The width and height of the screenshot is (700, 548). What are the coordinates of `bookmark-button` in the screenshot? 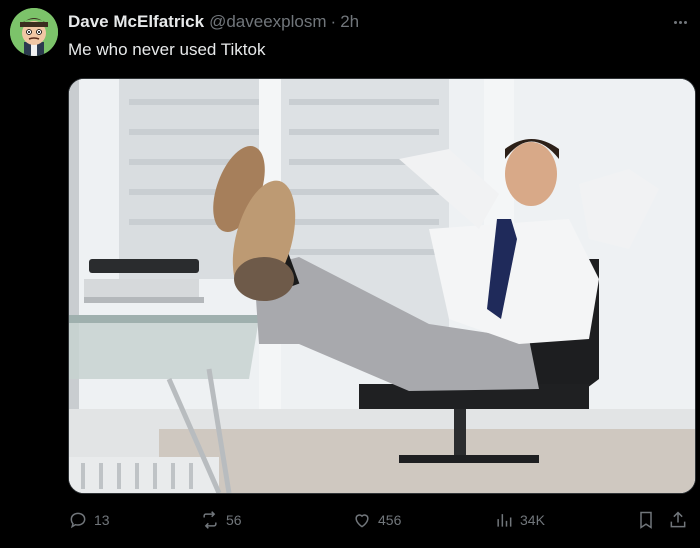 It's located at (646, 520).